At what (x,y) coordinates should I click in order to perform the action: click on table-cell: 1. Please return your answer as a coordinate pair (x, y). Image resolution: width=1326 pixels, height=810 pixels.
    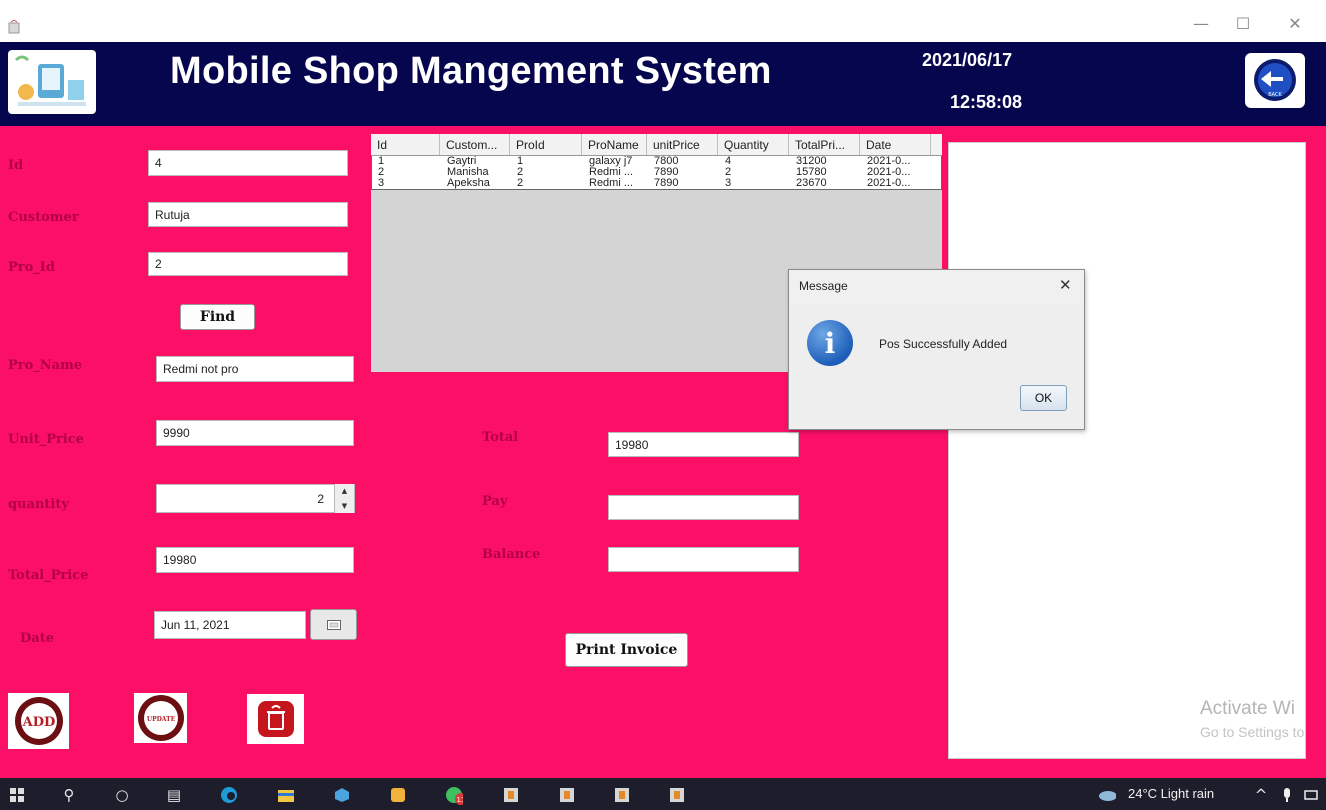
    Looking at the image, I should click on (381, 161).